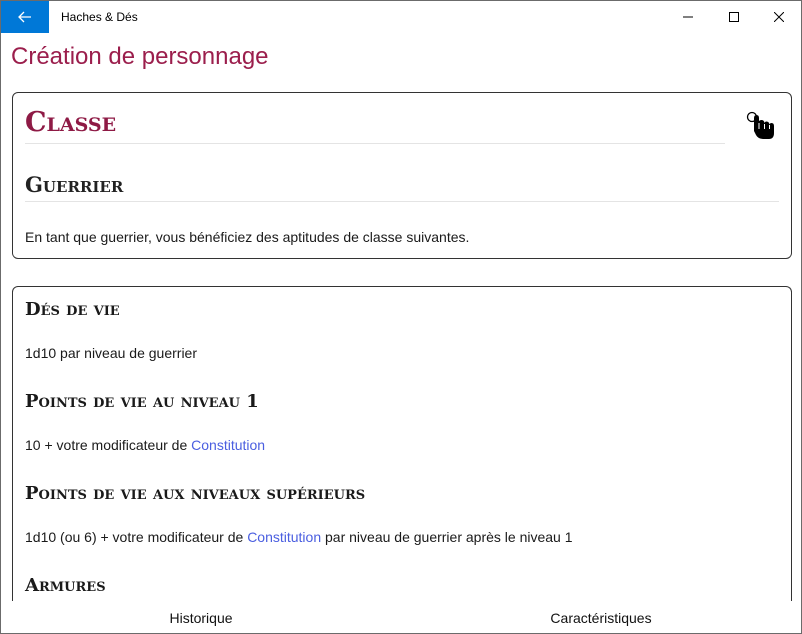 Image resolution: width=802 pixels, height=634 pixels. I want to click on hp-level1-text: 10 + votre modificateur de Constitution, so click(145, 445).